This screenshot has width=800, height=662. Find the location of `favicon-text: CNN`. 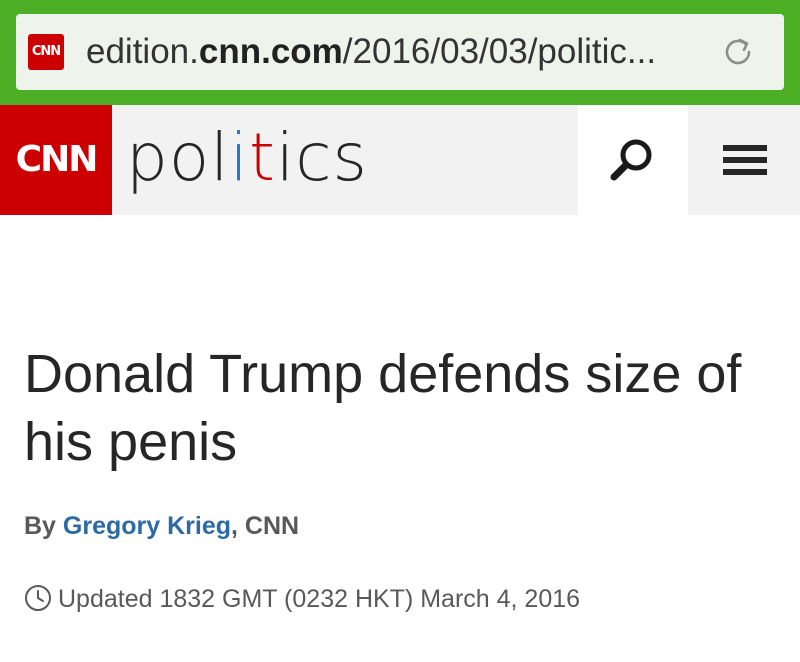

favicon-text: CNN is located at coordinates (46, 51).